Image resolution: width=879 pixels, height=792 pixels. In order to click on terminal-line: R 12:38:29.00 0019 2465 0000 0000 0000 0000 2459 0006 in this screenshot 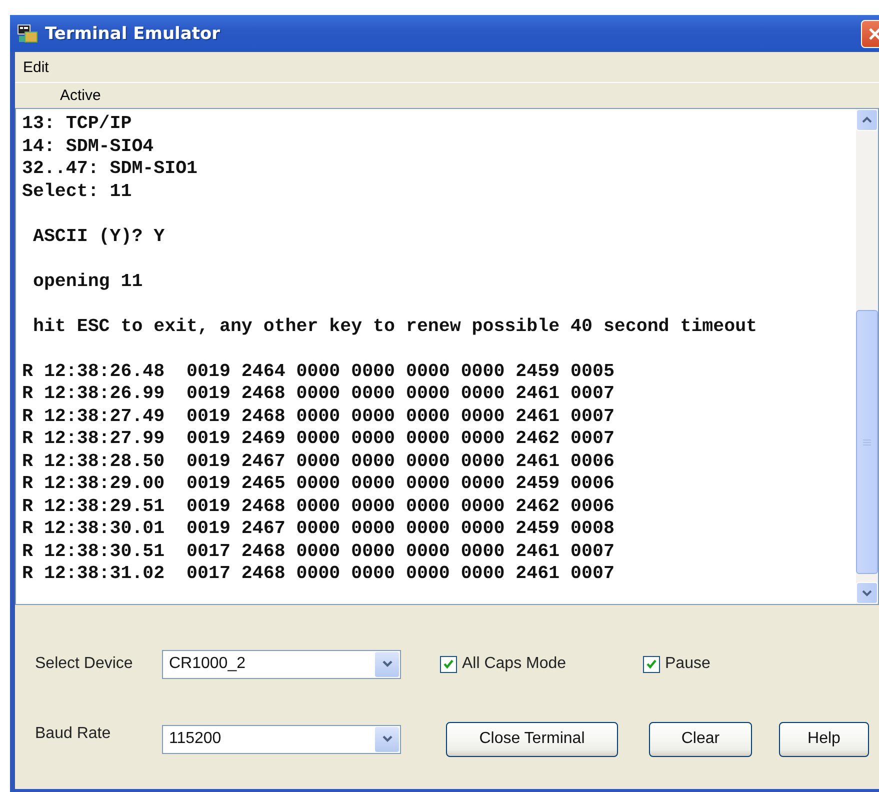, I will do `click(319, 484)`.